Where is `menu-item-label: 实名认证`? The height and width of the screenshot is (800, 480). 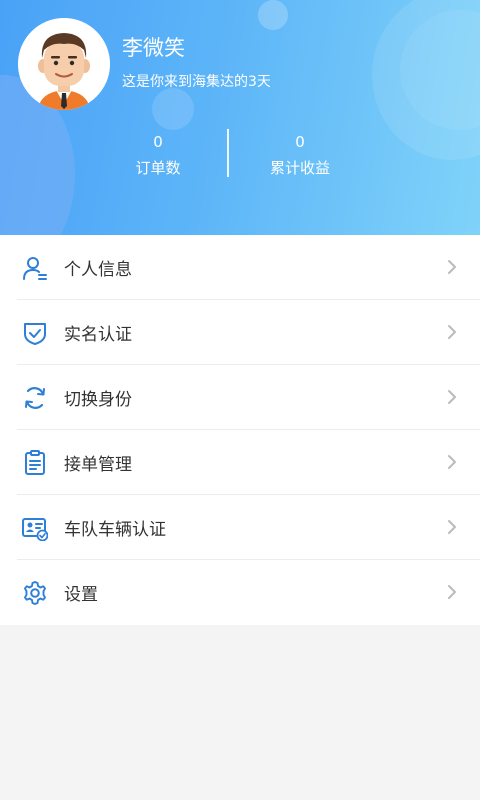
menu-item-label: 实名认证 is located at coordinates (98, 335).